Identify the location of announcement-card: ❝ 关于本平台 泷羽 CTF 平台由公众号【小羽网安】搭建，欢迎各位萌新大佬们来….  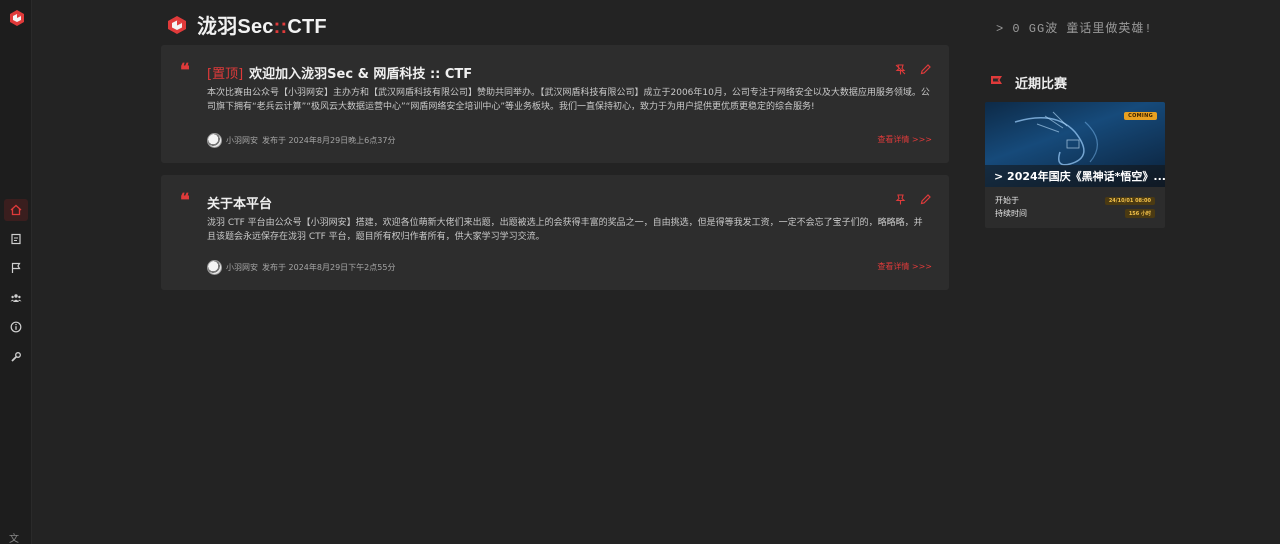
(555, 232).